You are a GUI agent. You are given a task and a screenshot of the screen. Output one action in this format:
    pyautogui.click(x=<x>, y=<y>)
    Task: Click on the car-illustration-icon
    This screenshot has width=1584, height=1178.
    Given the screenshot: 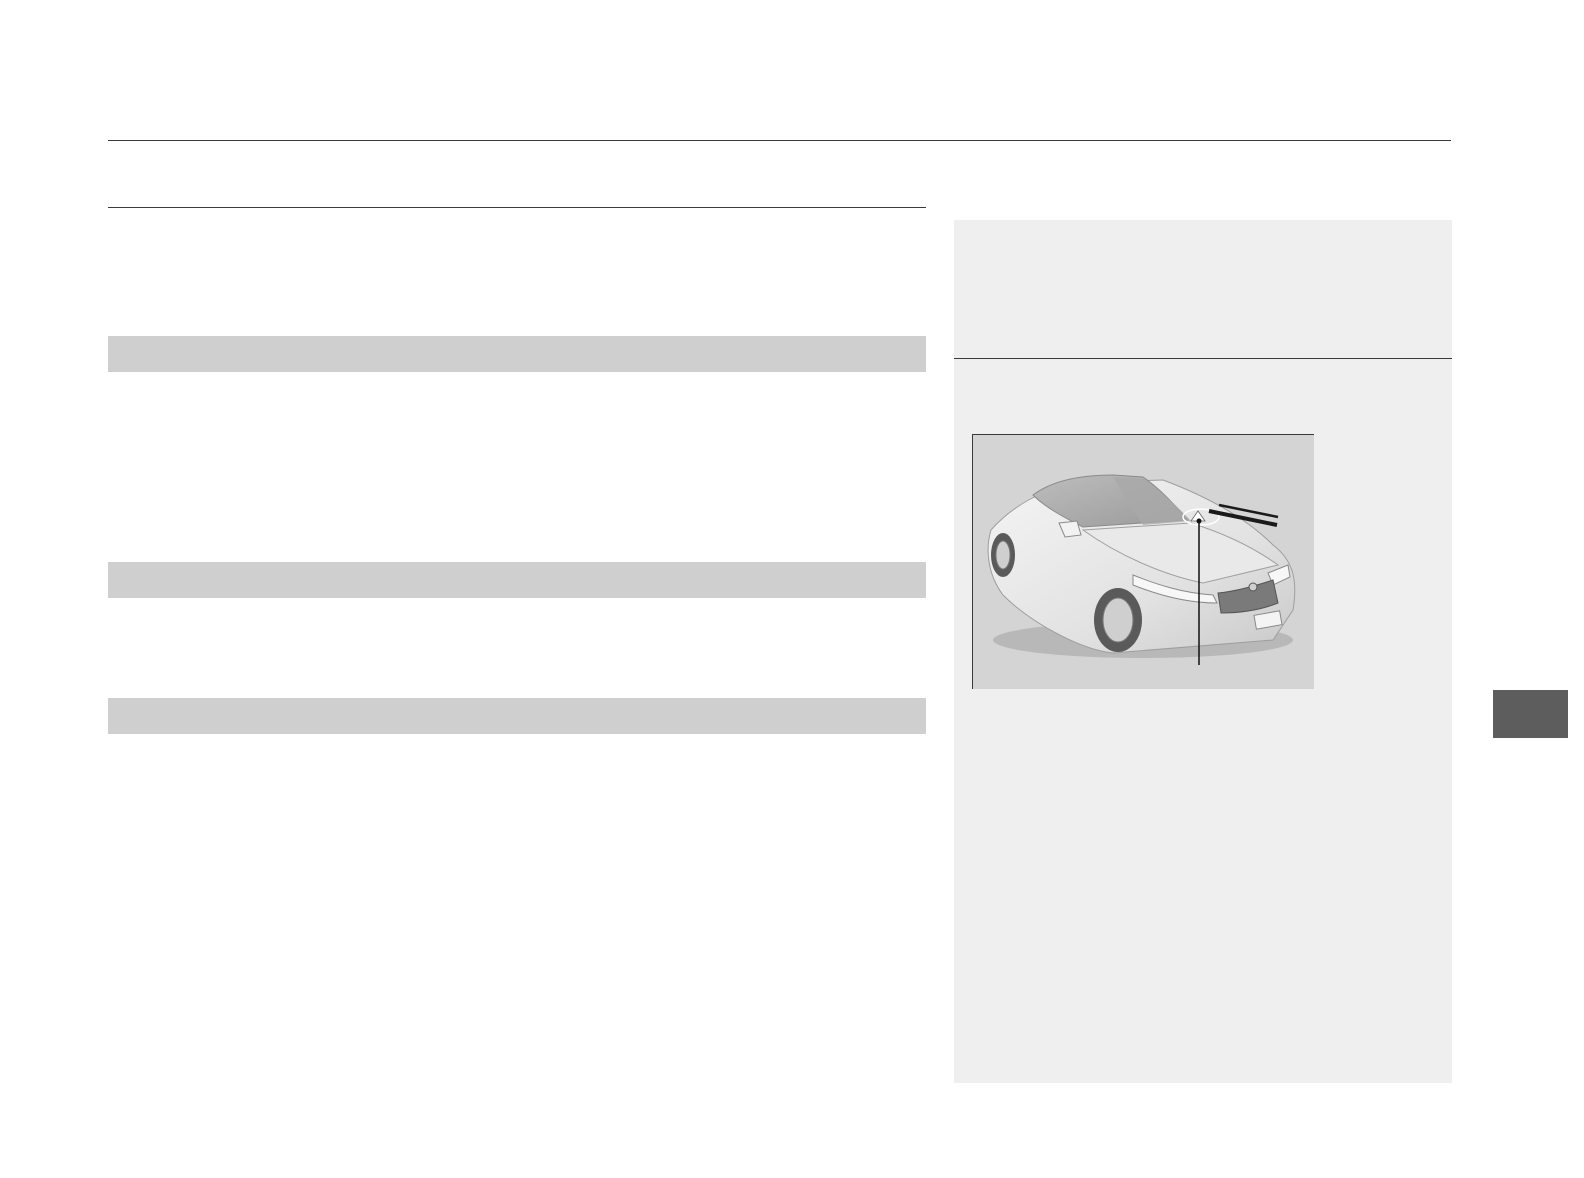 What is the action you would take?
    pyautogui.click(x=1141, y=569)
    